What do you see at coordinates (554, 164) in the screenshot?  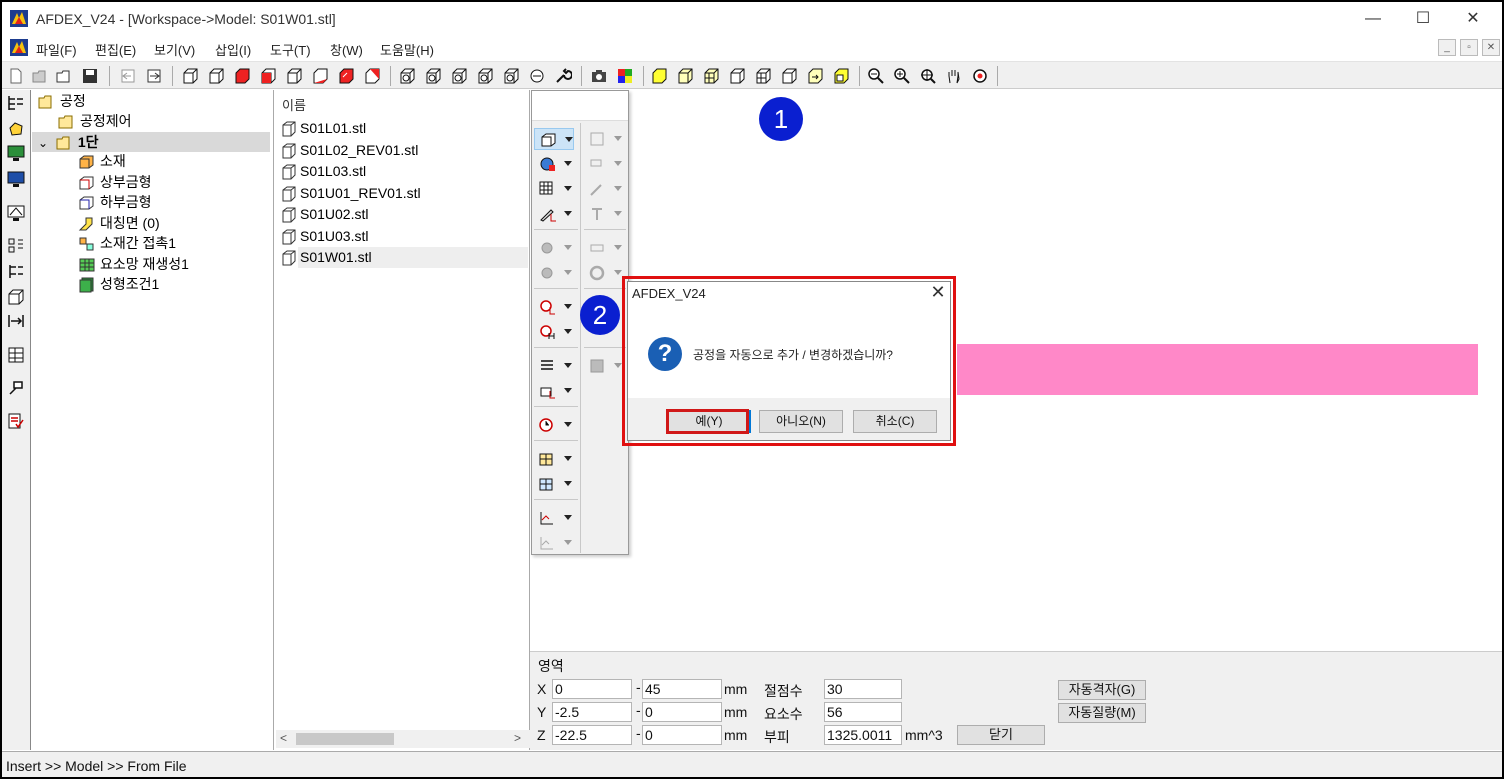 I see `palette-globe-button` at bounding box center [554, 164].